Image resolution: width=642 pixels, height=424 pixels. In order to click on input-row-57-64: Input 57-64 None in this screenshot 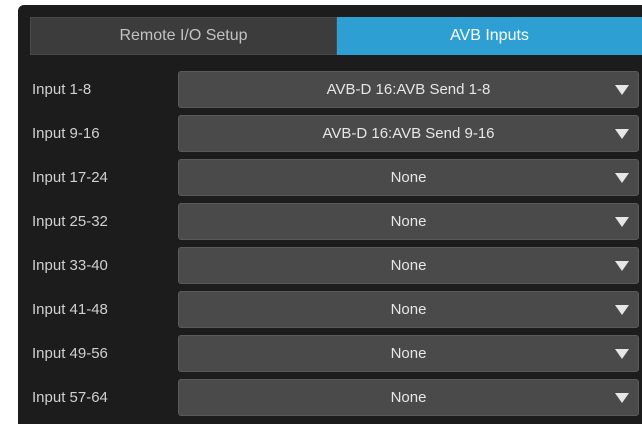, I will do `click(330, 401)`.